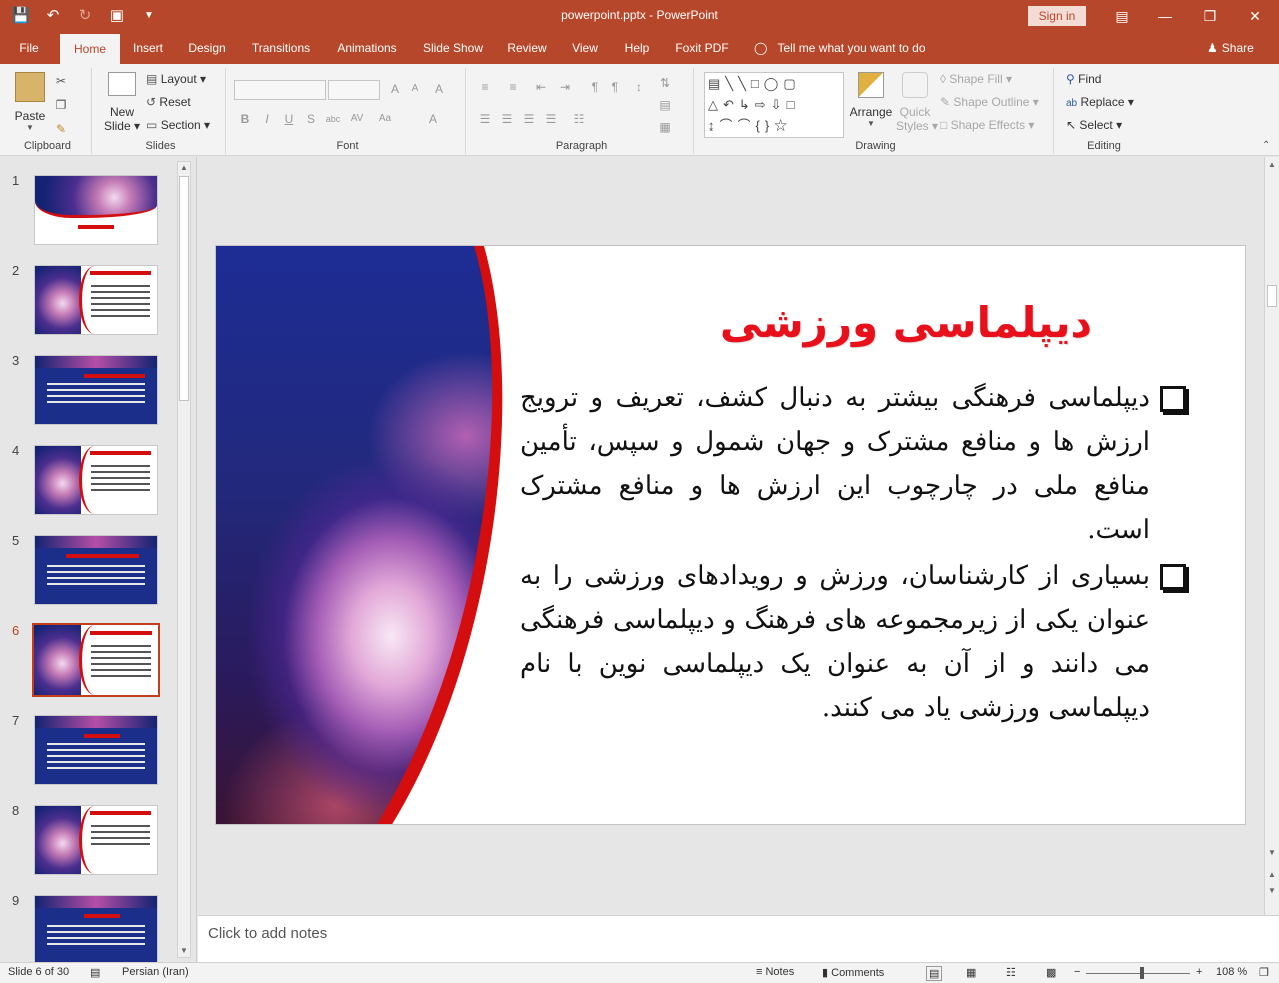 The width and height of the screenshot is (1279, 983). What do you see at coordinates (665, 83) in the screenshot?
I see `text-direction-icon: ⇅` at bounding box center [665, 83].